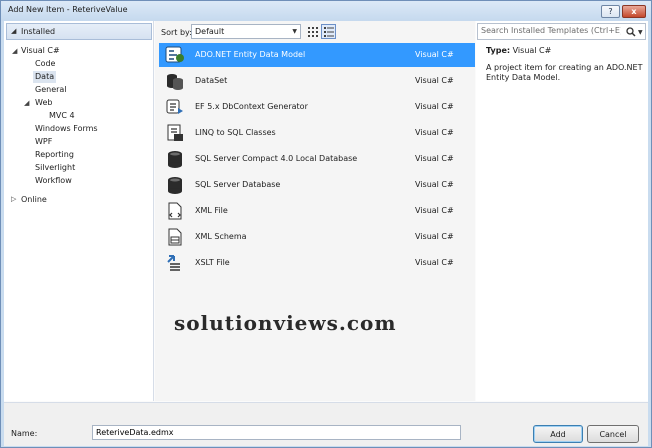 The width and height of the screenshot is (652, 448). What do you see at coordinates (613, 434) in the screenshot?
I see `cancel-button: Cancel` at bounding box center [613, 434].